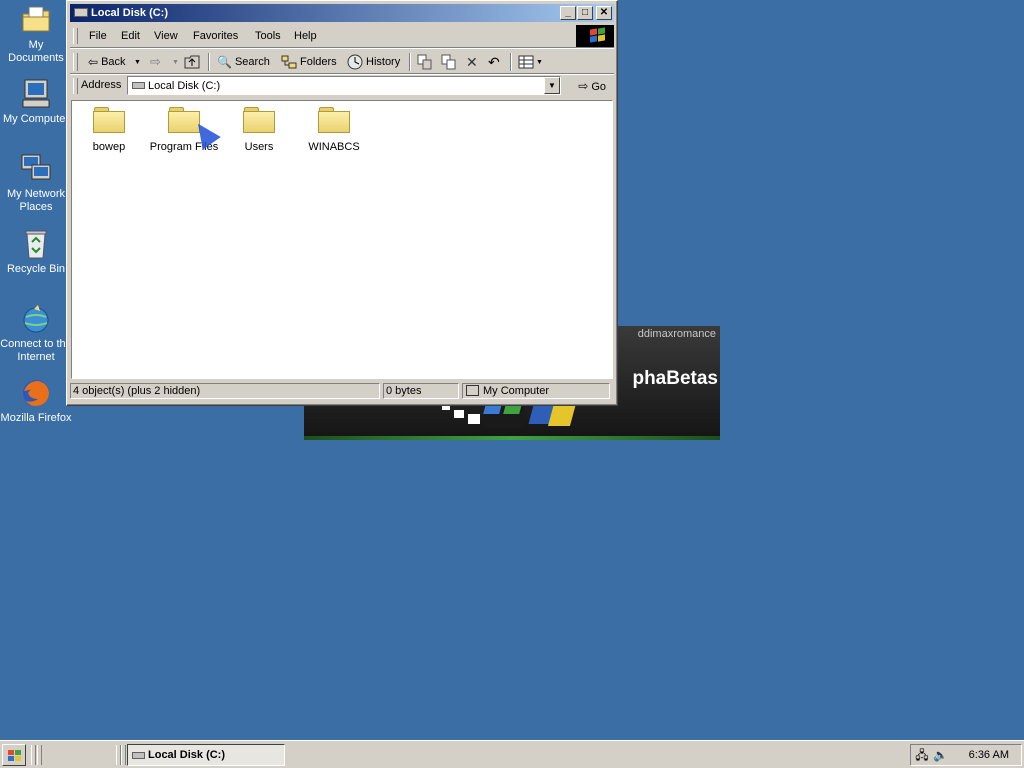 The image size is (1024, 768). What do you see at coordinates (184, 86) in the screenshot?
I see `address-value: Local Disk (C:)` at bounding box center [184, 86].